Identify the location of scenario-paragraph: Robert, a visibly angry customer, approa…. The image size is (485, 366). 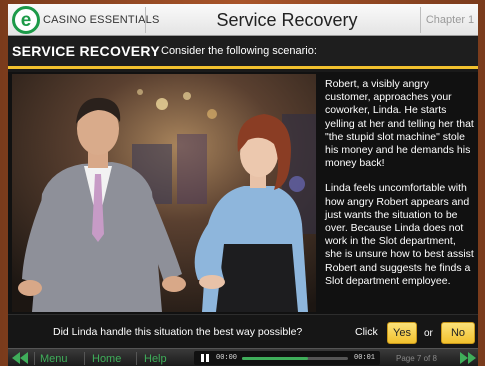
(399, 124).